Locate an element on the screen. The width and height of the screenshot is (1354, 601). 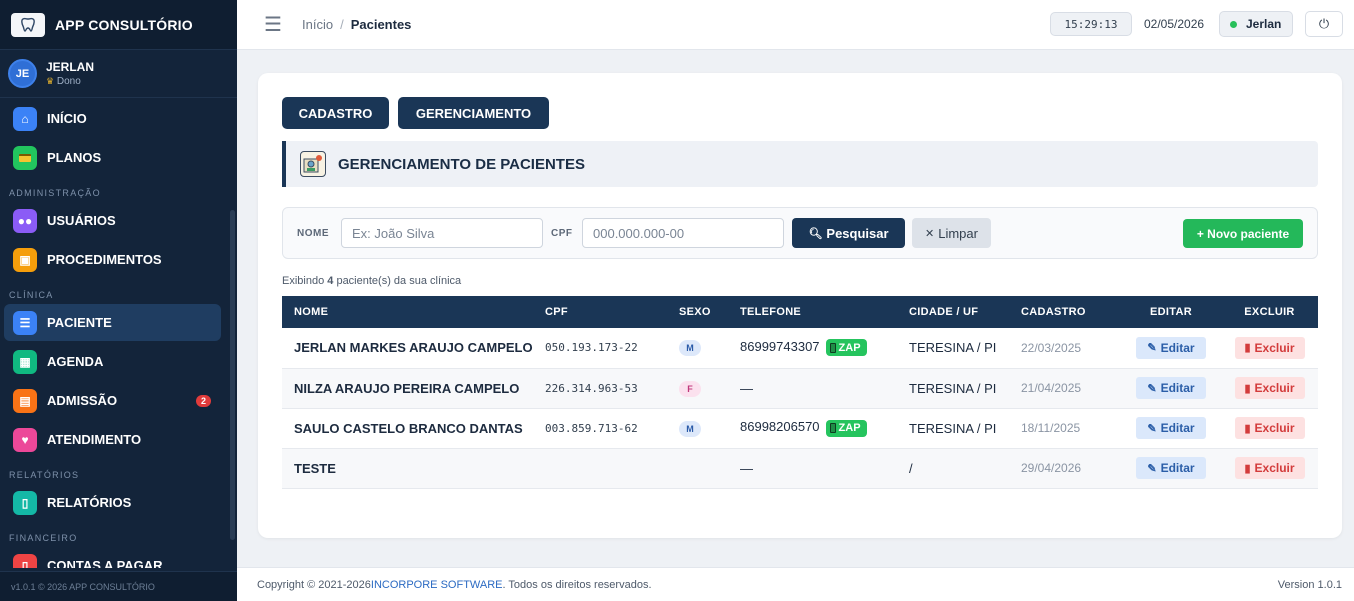
sidebar-item-contas-a-pagar: ▯ CONTAS A PAGAR is located at coordinates (112, 557).